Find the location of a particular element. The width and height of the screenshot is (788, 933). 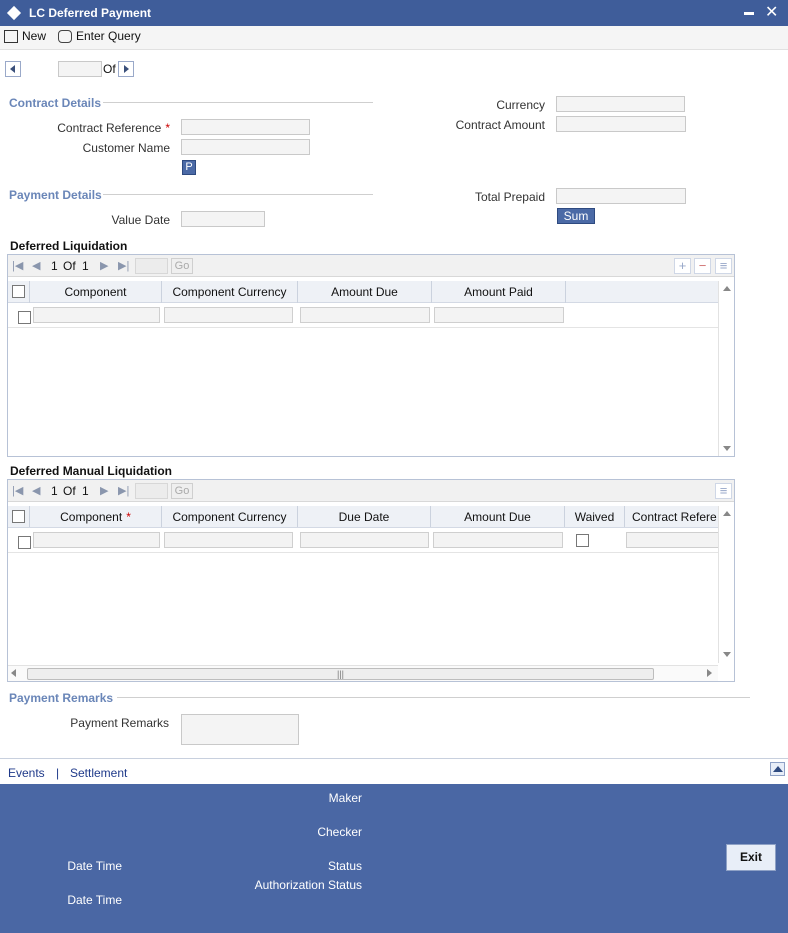

horizontal-scrollbar: ||| is located at coordinates (363, 673).